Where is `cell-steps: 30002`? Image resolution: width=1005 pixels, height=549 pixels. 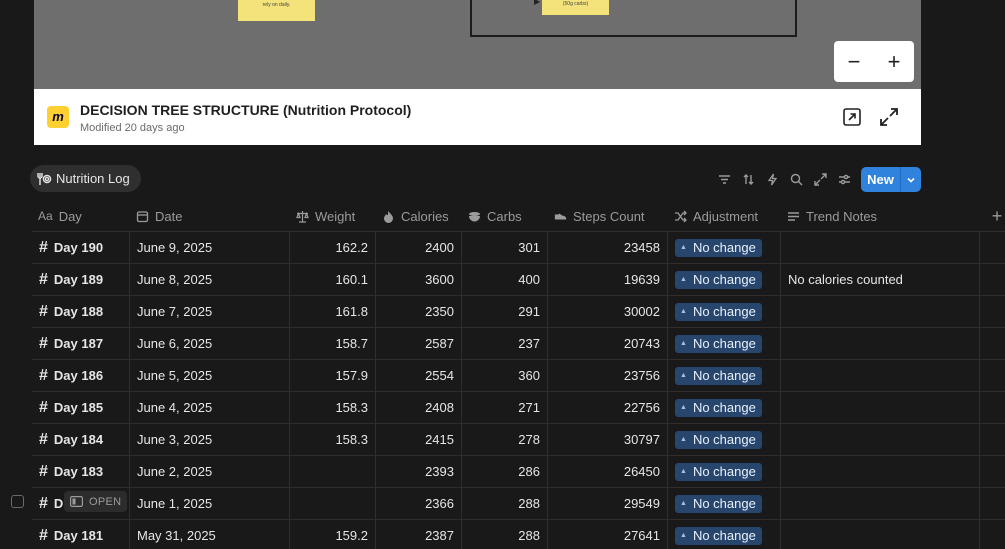
cell-steps: 30002 is located at coordinates (608, 311).